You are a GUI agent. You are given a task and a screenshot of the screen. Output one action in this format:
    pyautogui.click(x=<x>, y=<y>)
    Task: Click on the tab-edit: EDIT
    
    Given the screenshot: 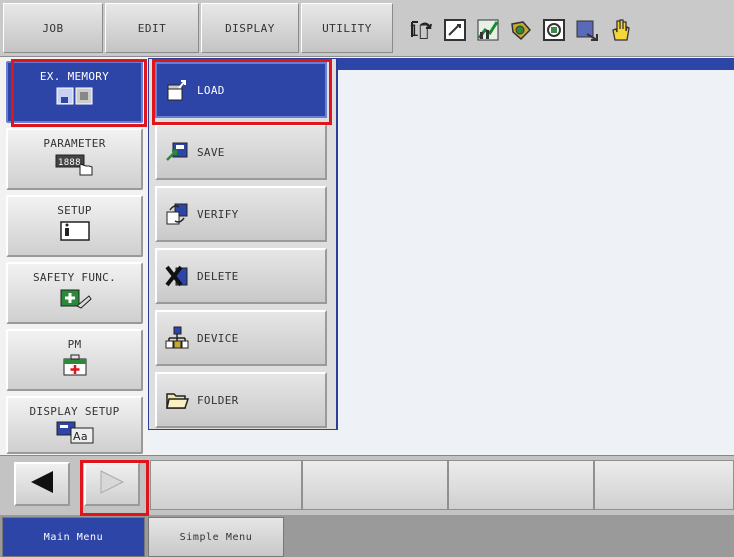 What is the action you would take?
    pyautogui.click(x=152, y=28)
    